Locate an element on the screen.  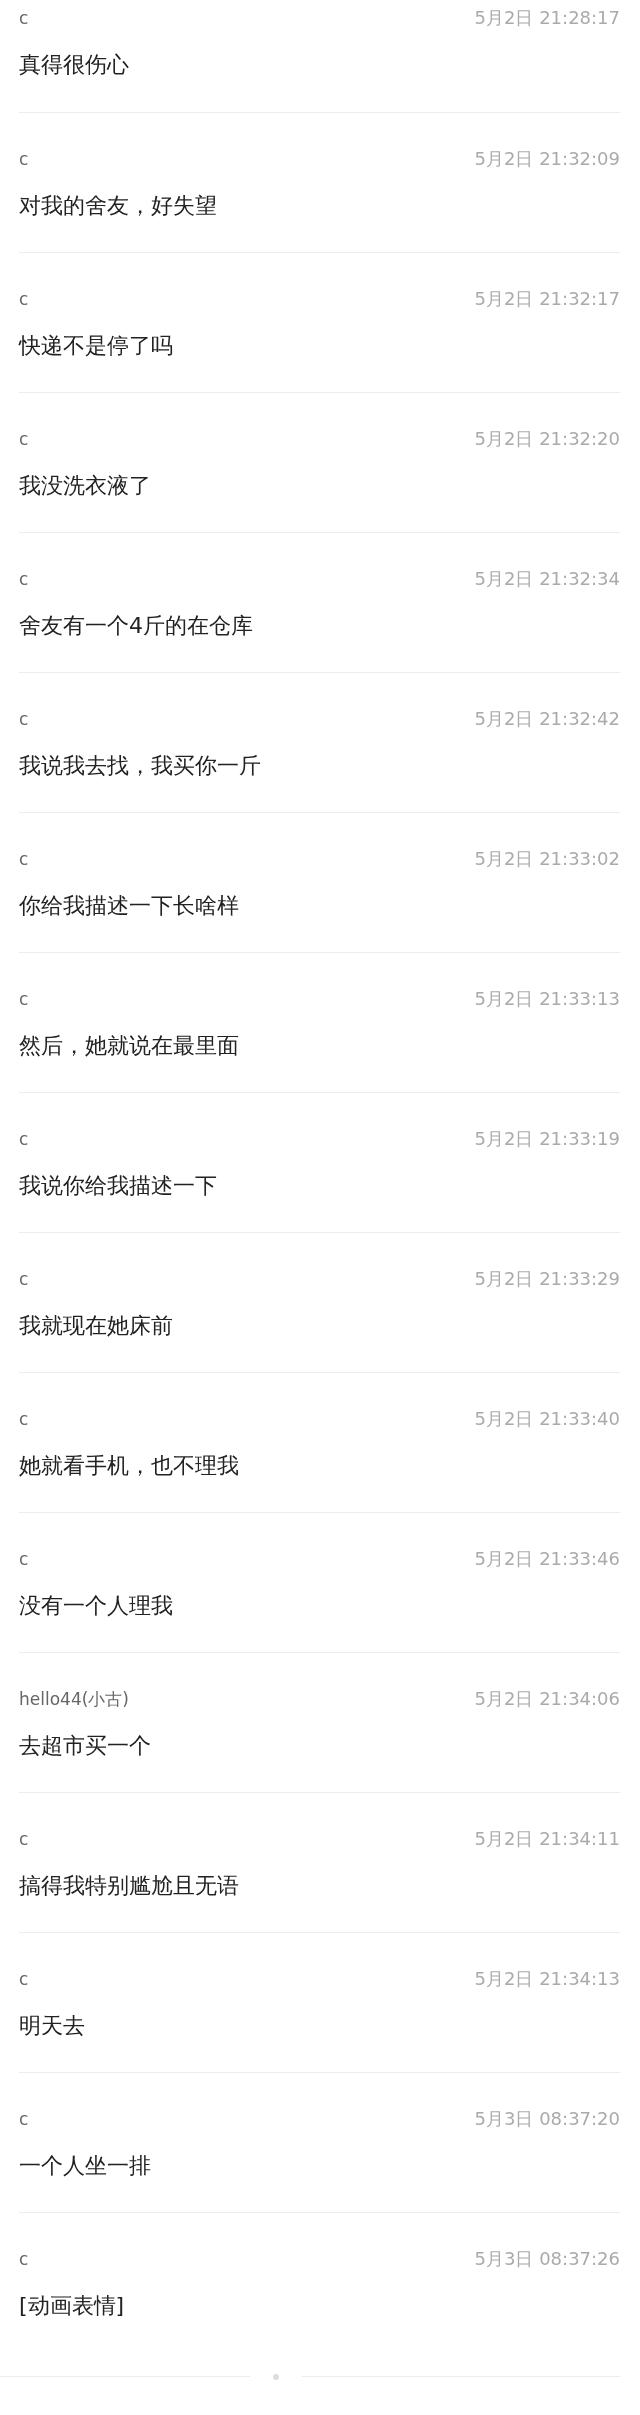
message-text: 你给我描述一下长啥样 is located at coordinates (129, 906).